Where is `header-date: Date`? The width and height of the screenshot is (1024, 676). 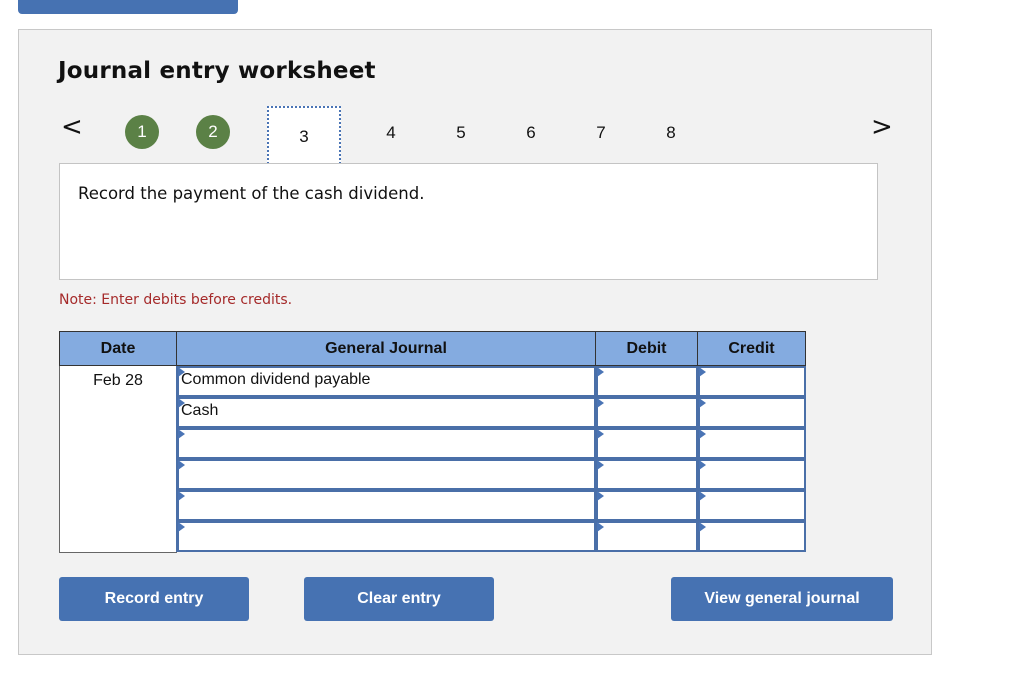 header-date: Date is located at coordinates (118, 348).